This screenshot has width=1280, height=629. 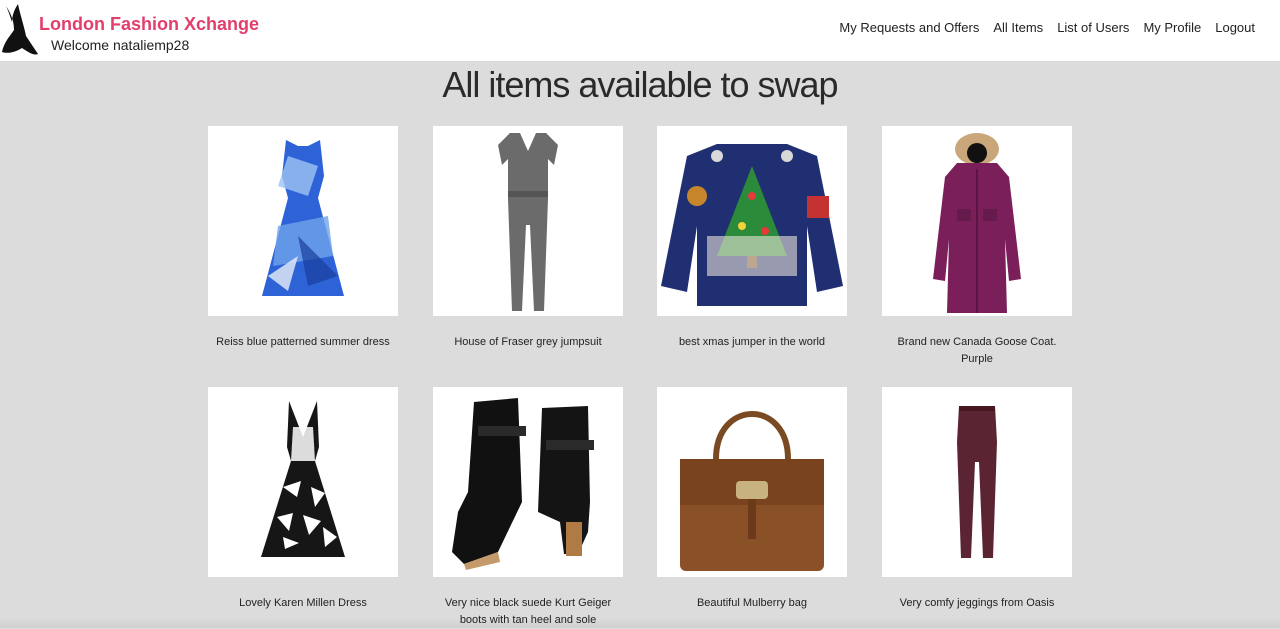 I want to click on nav-list-of-users: List of Users, so click(x=1093, y=27).